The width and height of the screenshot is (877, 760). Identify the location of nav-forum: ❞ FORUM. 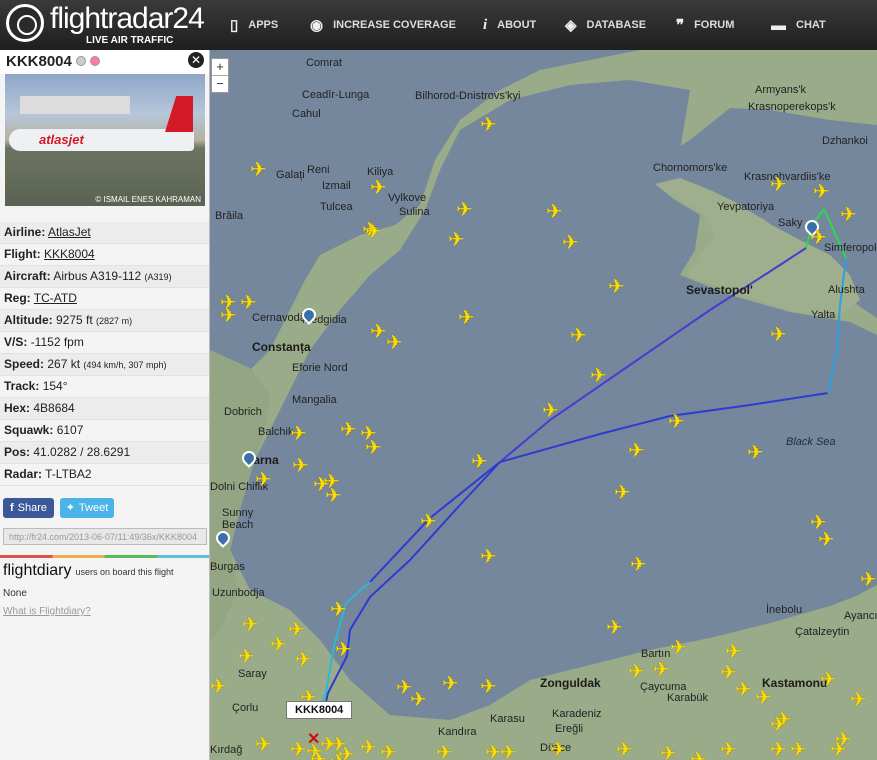
(705, 25).